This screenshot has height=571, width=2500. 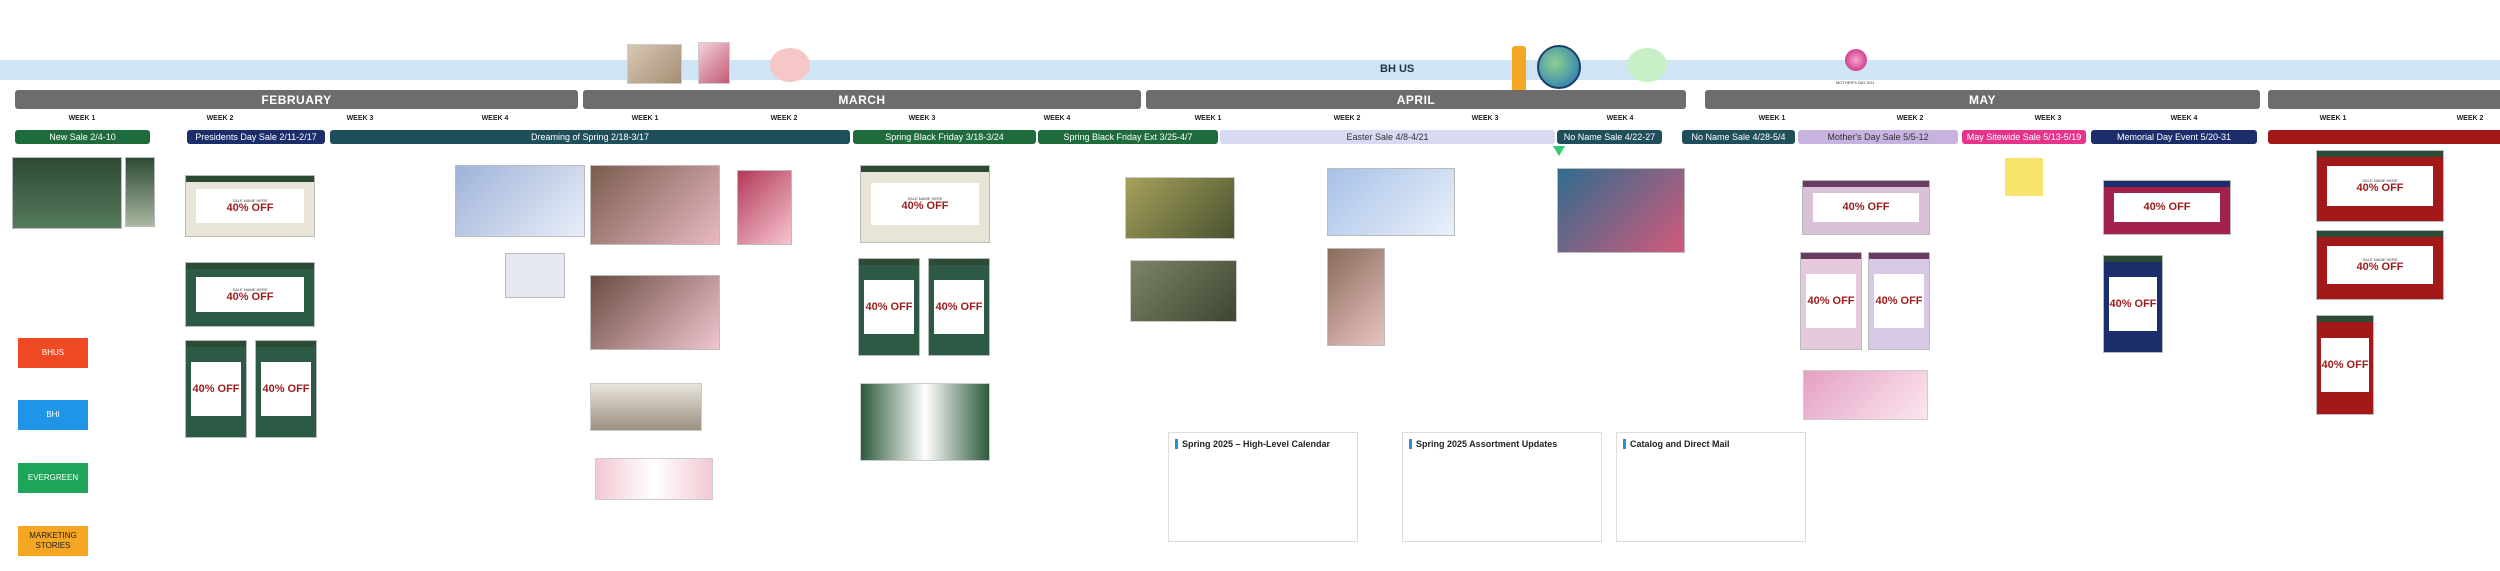 What do you see at coordinates (53, 478) in the screenshot?
I see `legend-evergreen: EVERGREEN` at bounding box center [53, 478].